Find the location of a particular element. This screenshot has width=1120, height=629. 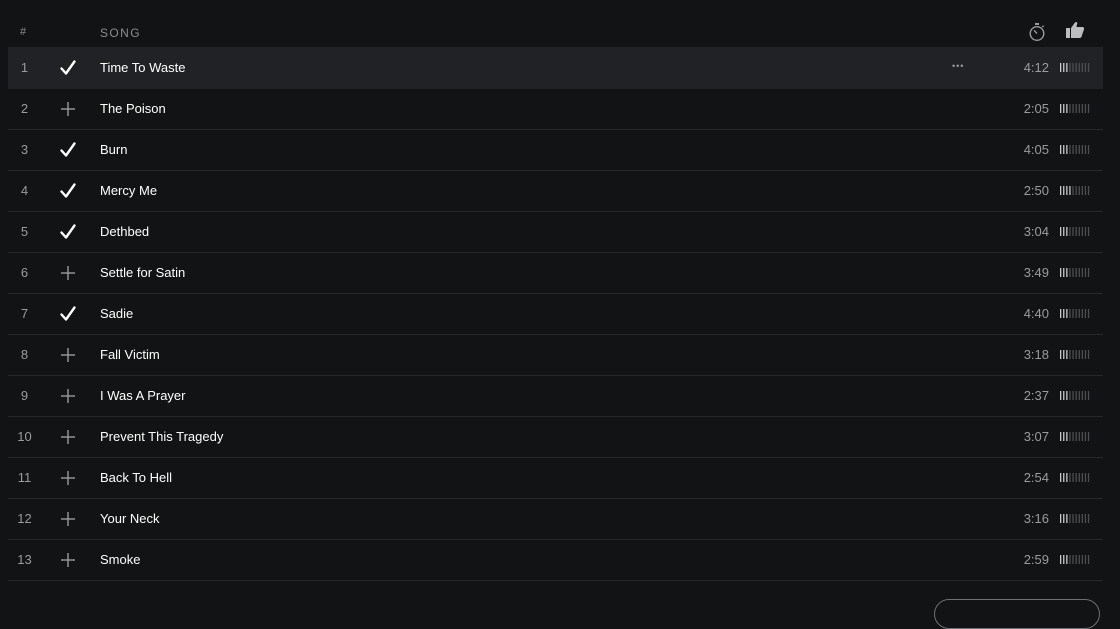

track-number: 11 is located at coordinates (24, 477).